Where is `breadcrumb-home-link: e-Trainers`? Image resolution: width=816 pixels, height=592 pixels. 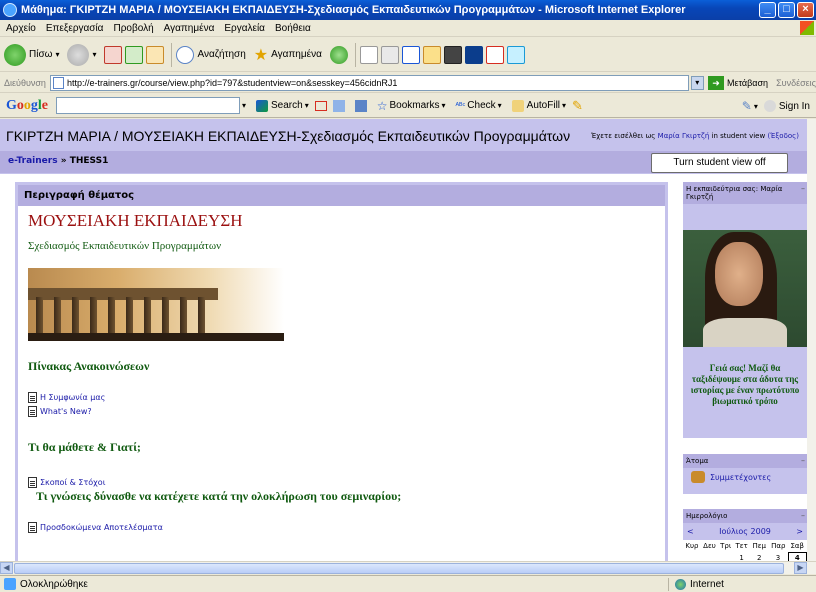 breadcrumb-home-link: e-Trainers is located at coordinates (33, 161).